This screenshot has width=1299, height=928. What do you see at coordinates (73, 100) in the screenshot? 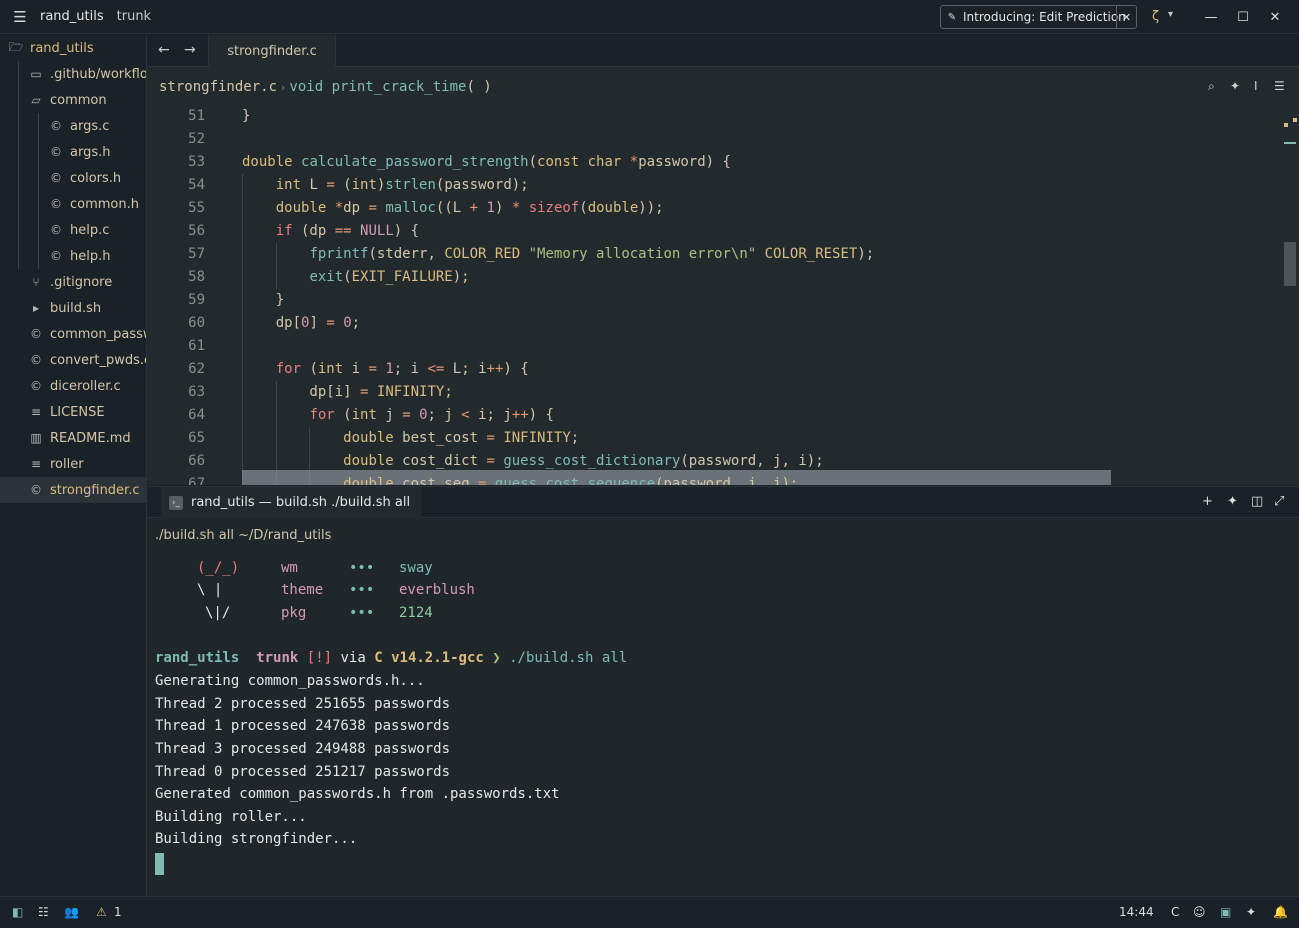
I see `tree-item: ▱ common` at bounding box center [73, 100].